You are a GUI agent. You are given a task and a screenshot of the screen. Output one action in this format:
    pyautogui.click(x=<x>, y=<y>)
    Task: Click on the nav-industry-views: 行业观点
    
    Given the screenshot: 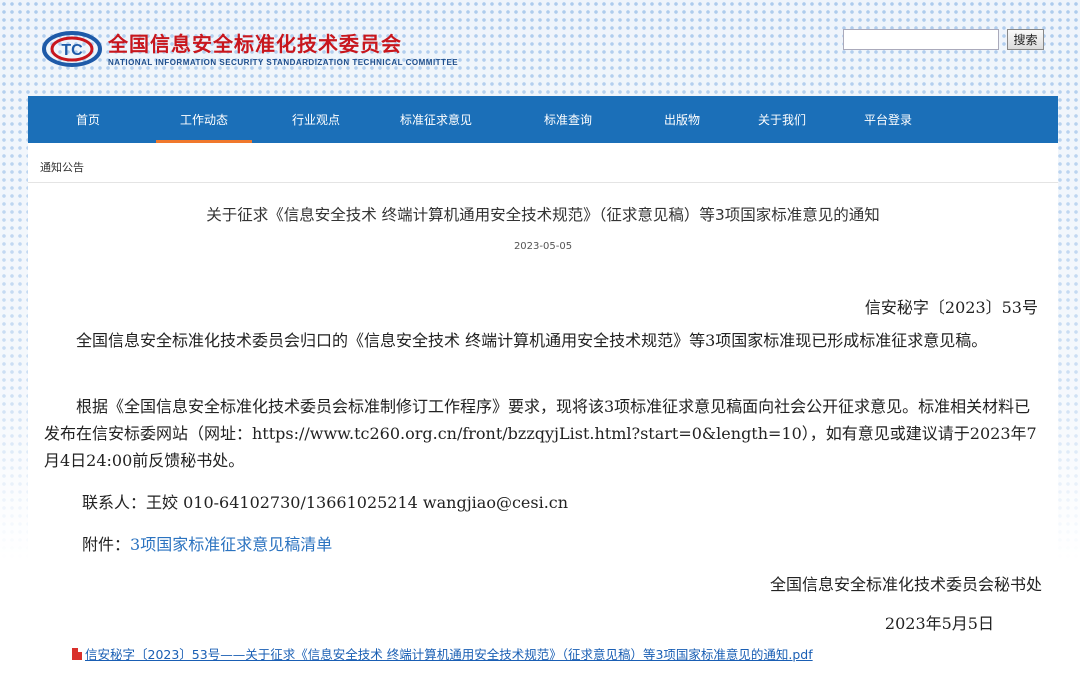 What is the action you would take?
    pyautogui.click(x=316, y=119)
    